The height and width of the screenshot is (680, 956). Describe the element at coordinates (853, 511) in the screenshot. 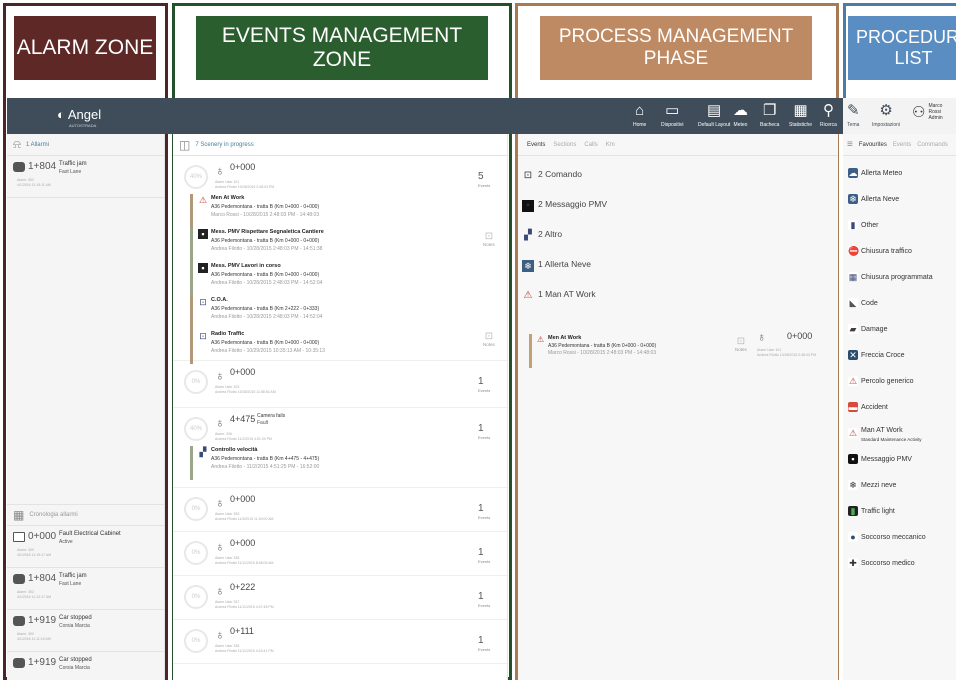

I see `traffic-light-icon: ▮` at that location.